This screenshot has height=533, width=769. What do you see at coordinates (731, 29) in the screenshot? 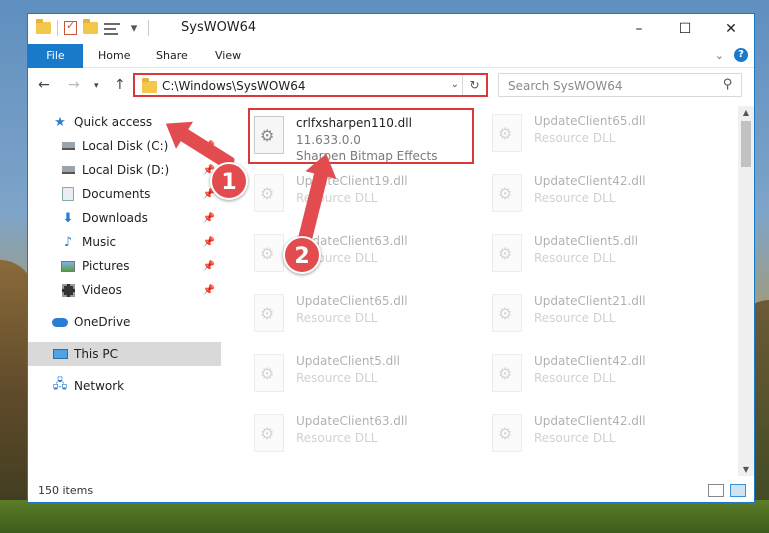
I see `close-button: ✕` at bounding box center [731, 29].